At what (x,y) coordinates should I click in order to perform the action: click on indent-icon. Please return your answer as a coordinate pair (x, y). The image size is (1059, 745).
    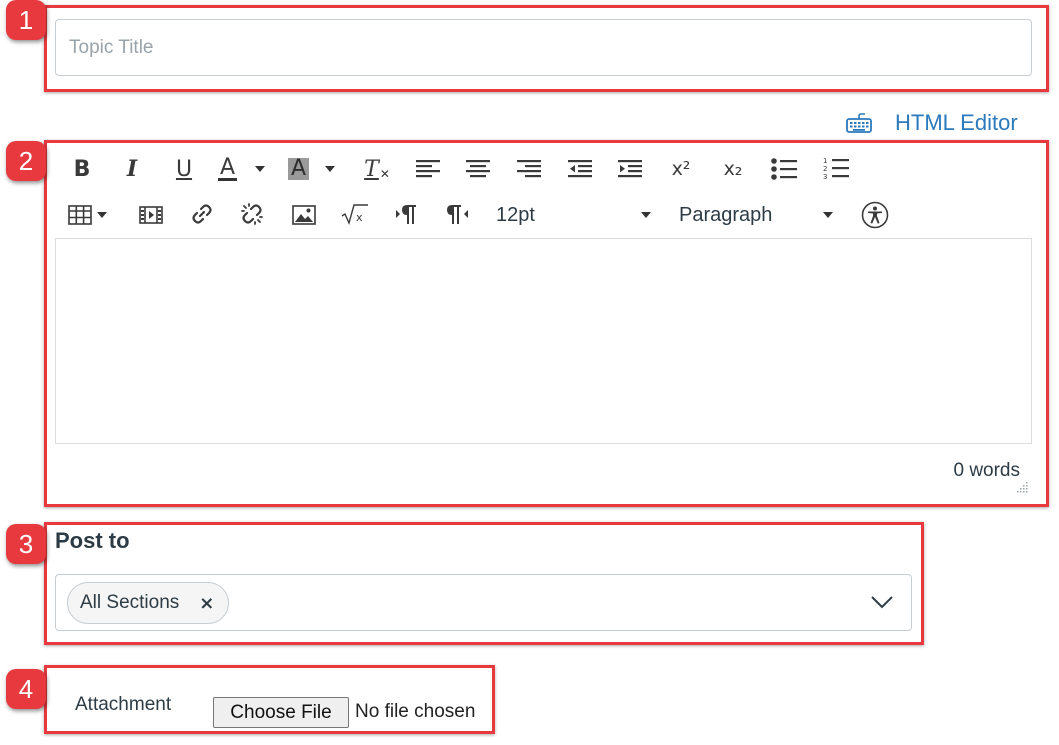
    Looking at the image, I should click on (630, 169).